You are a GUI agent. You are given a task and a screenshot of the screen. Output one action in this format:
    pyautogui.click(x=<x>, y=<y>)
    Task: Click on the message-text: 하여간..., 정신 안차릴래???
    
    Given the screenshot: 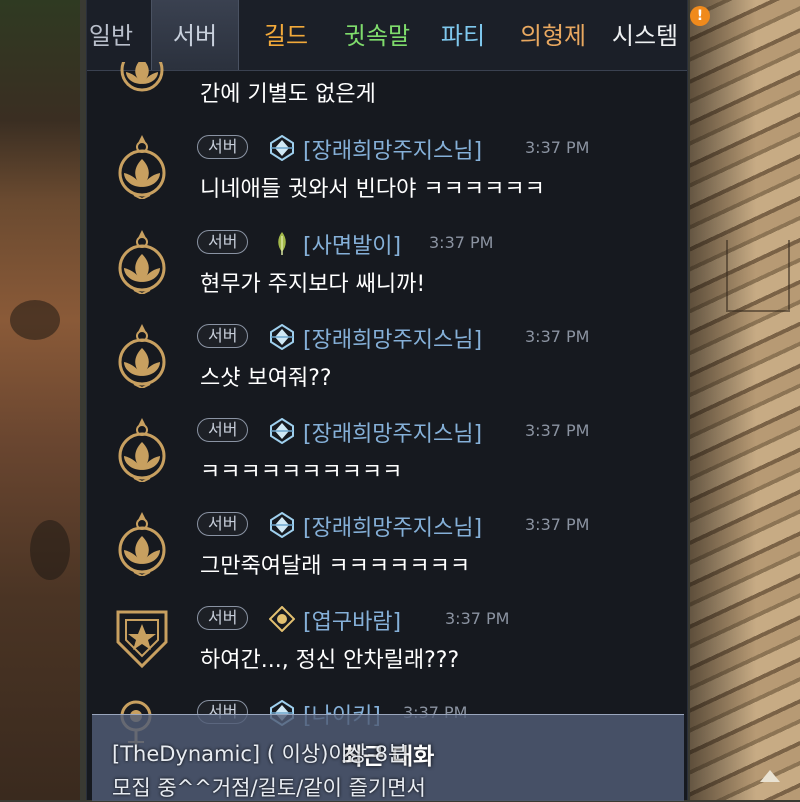 What is the action you would take?
    pyautogui.click(x=330, y=660)
    